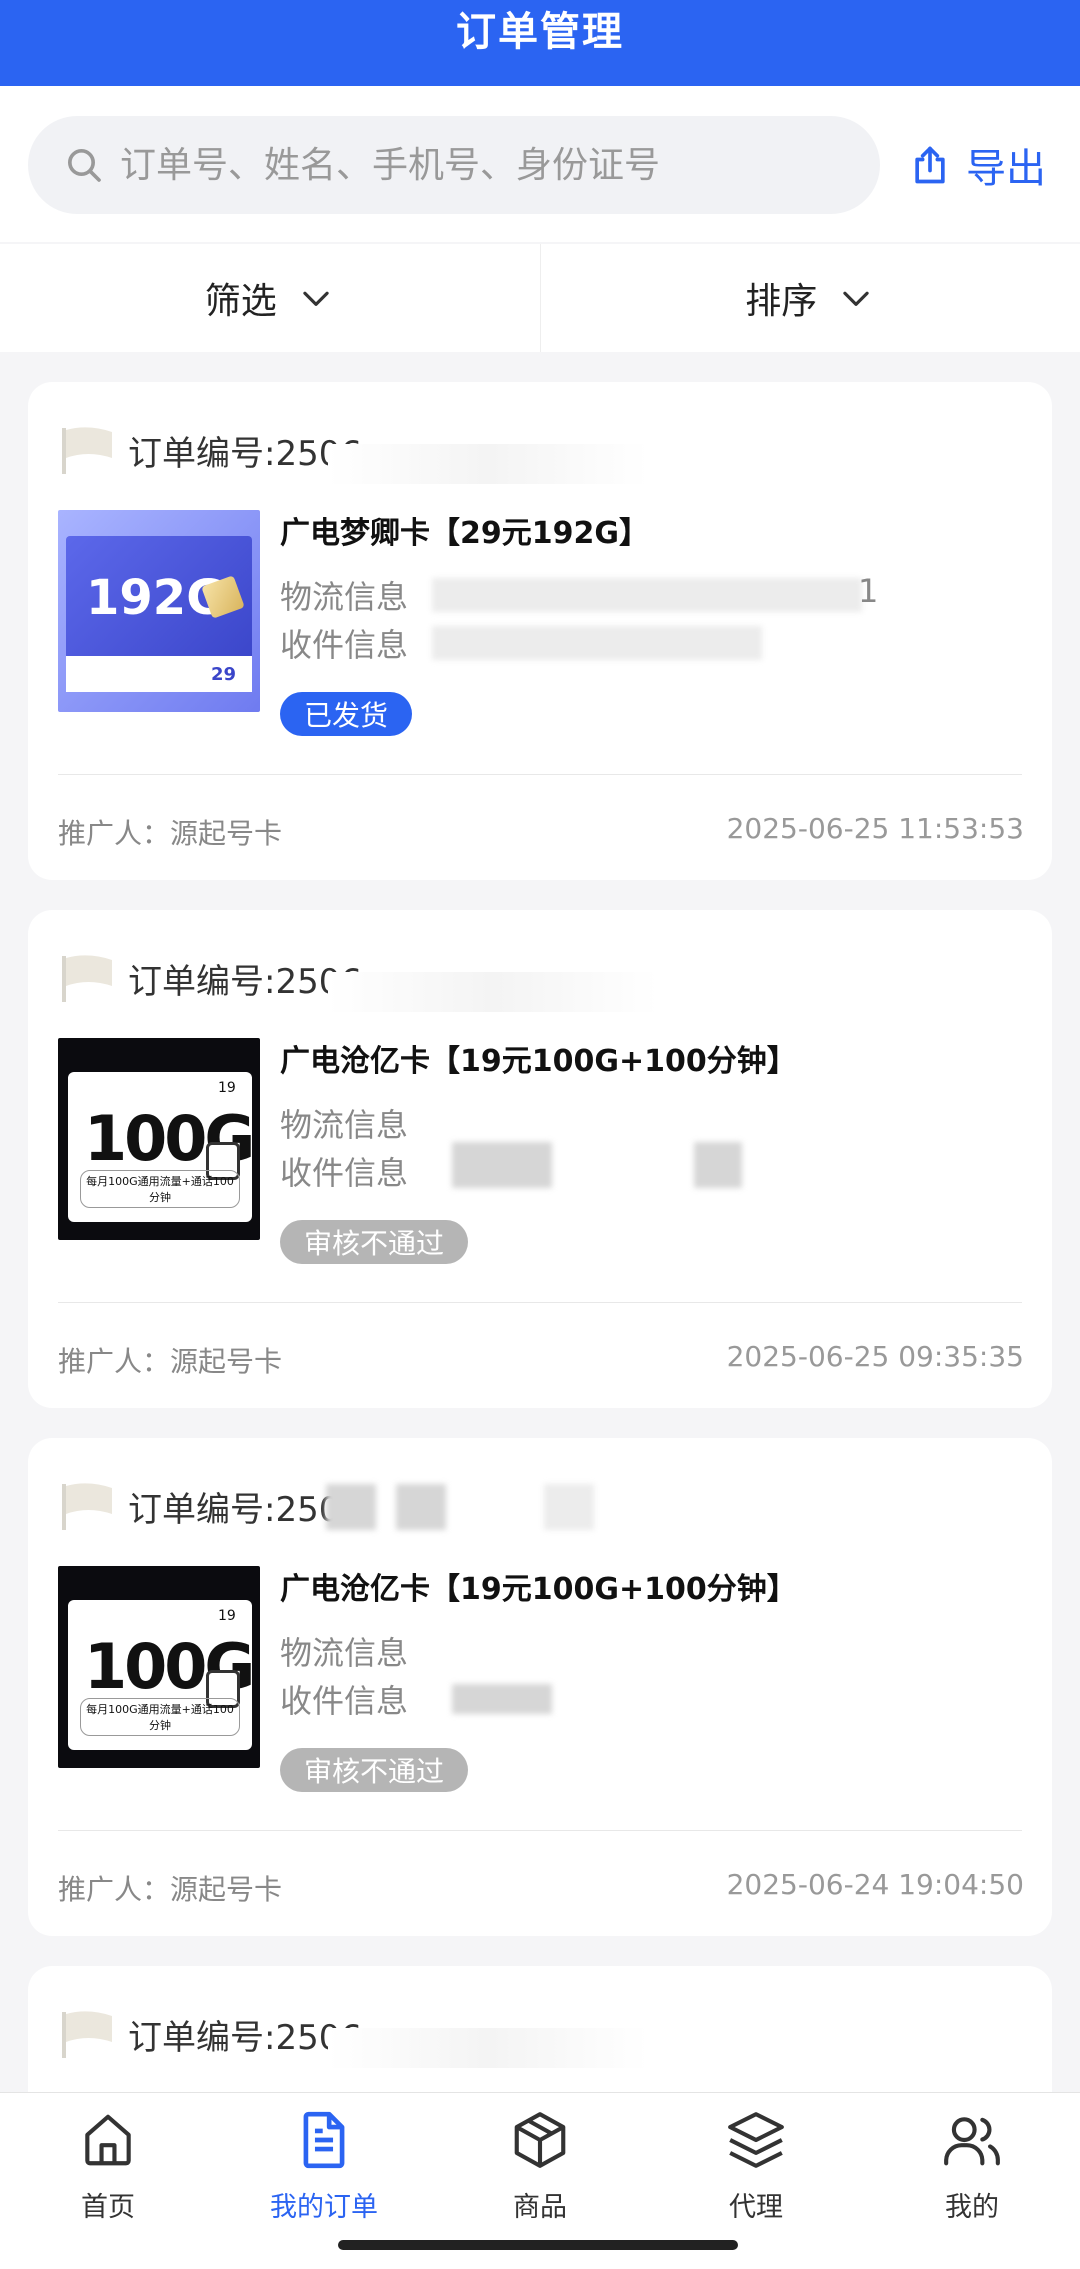  I want to click on filter-button: 筛选, so click(270, 298).